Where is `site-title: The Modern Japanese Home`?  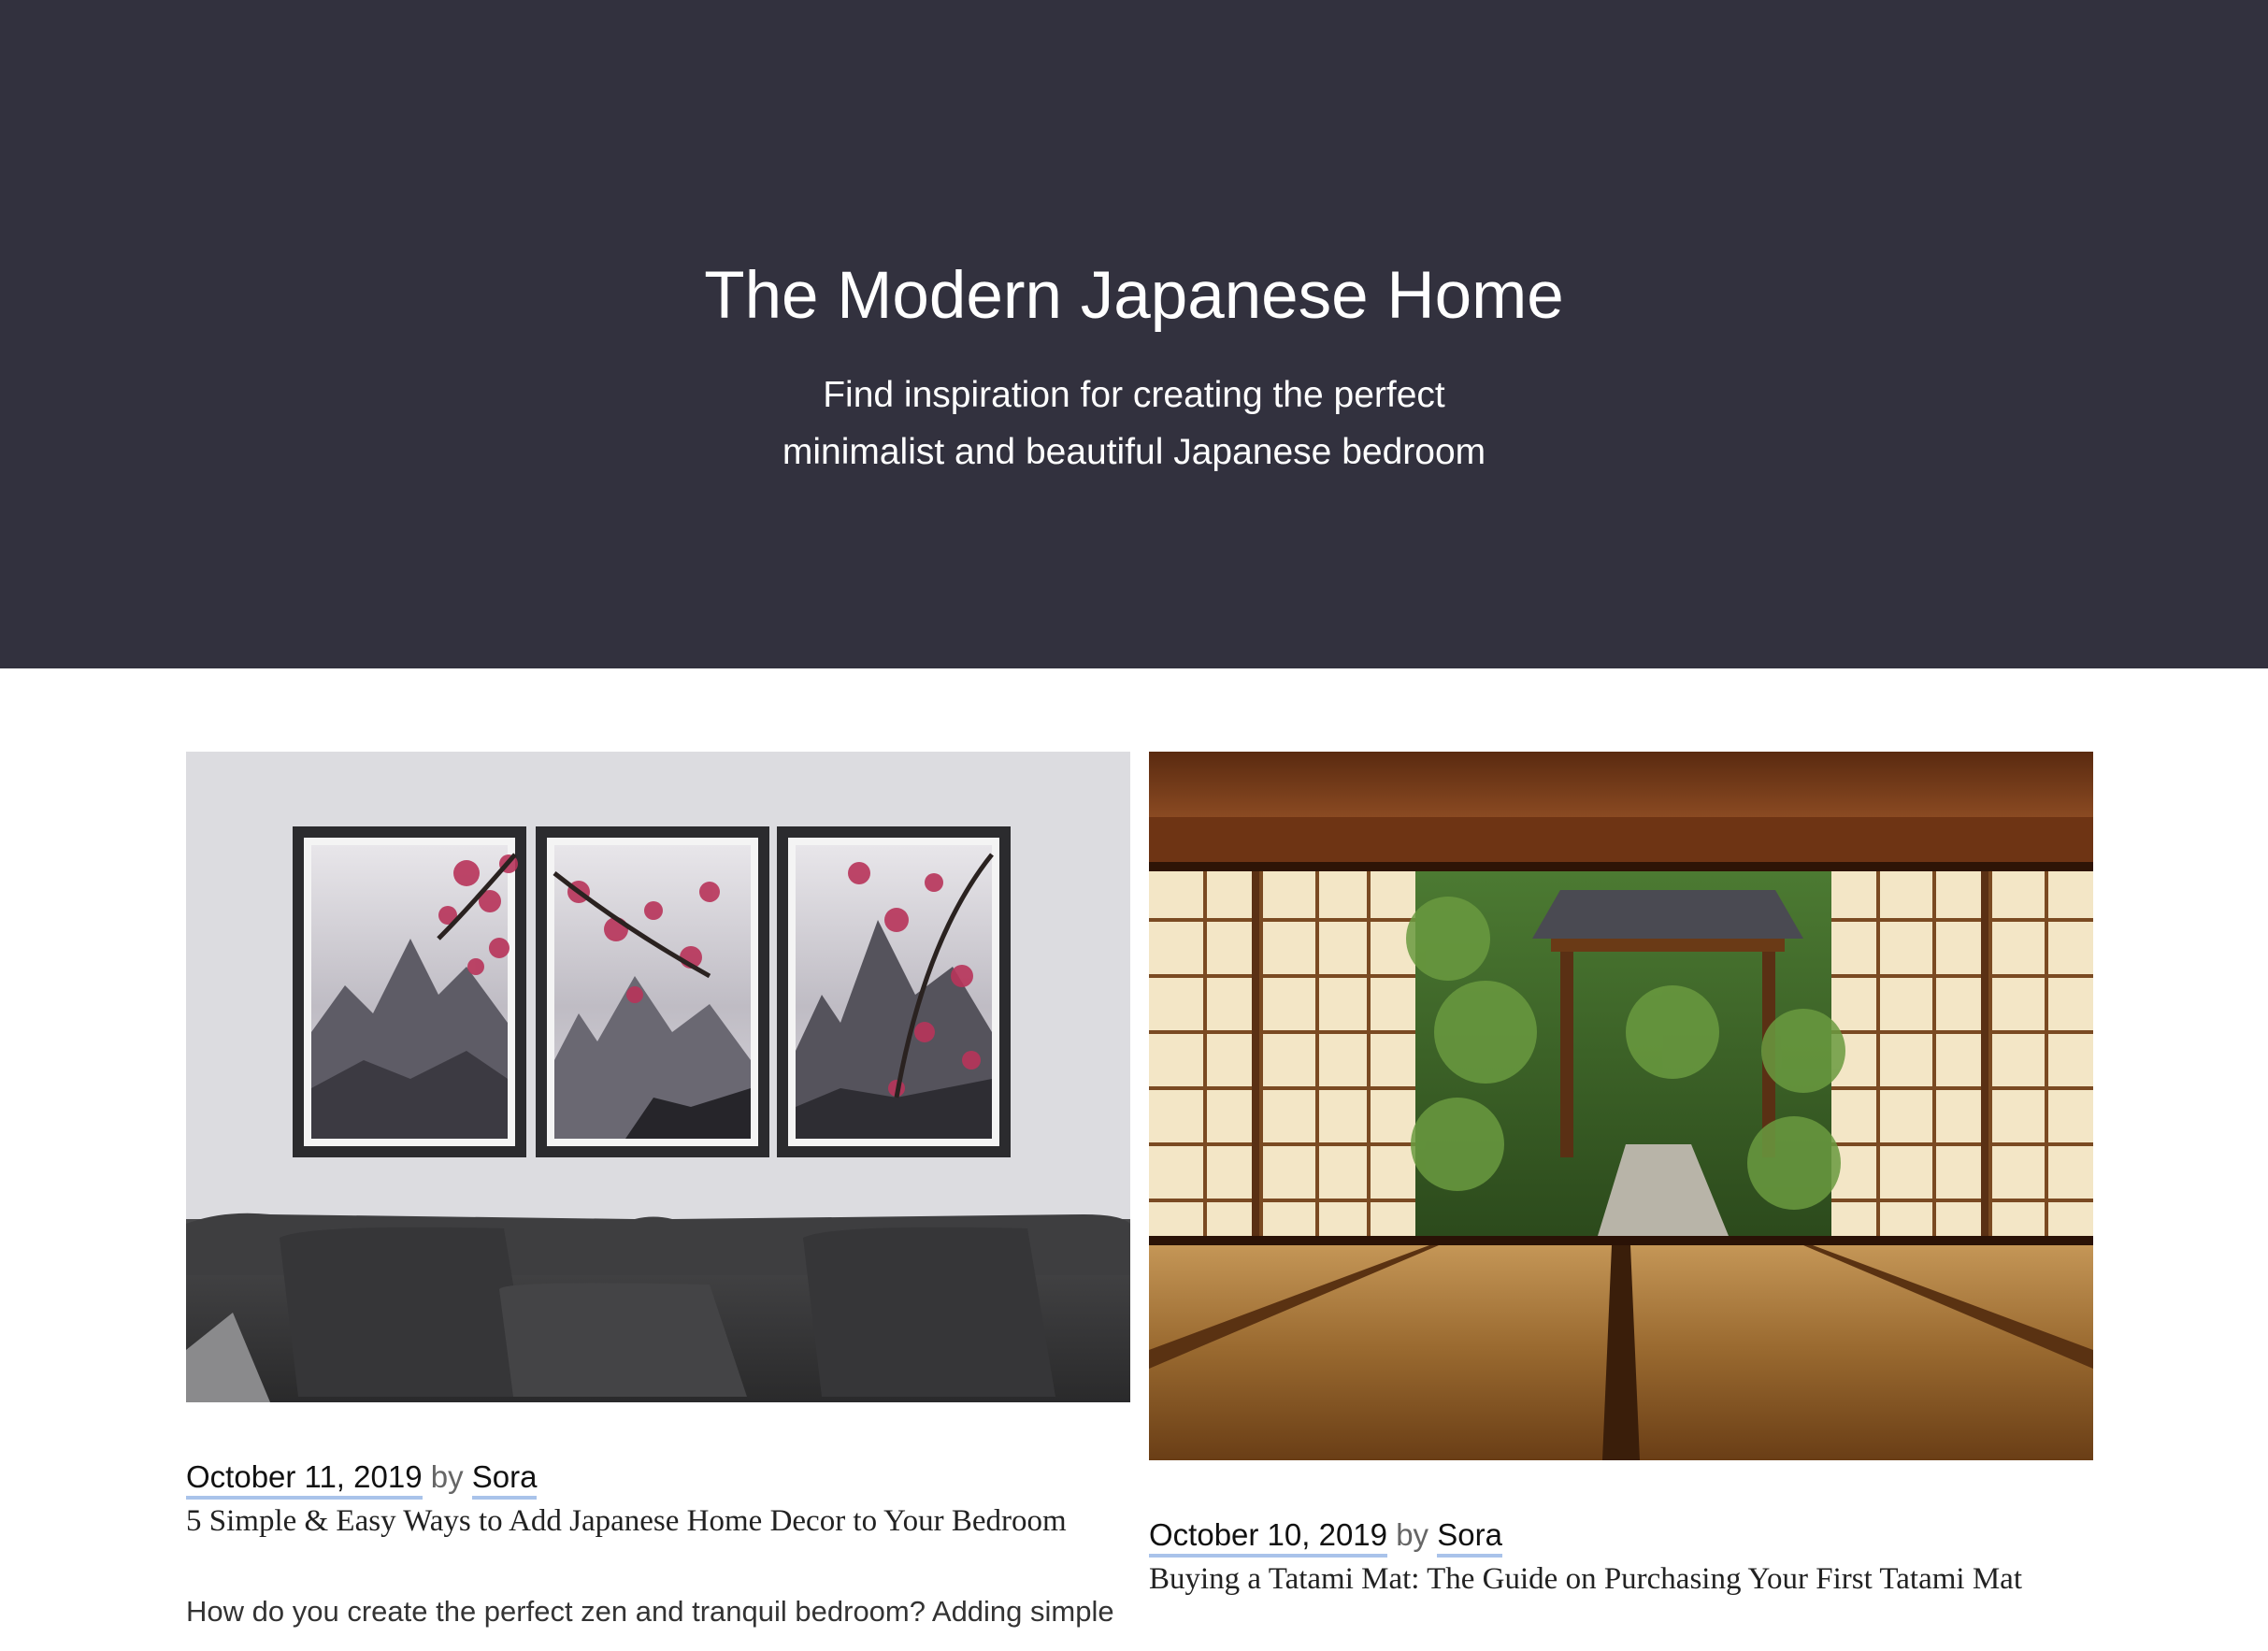
site-title: The Modern Japanese Home is located at coordinates (1134, 296).